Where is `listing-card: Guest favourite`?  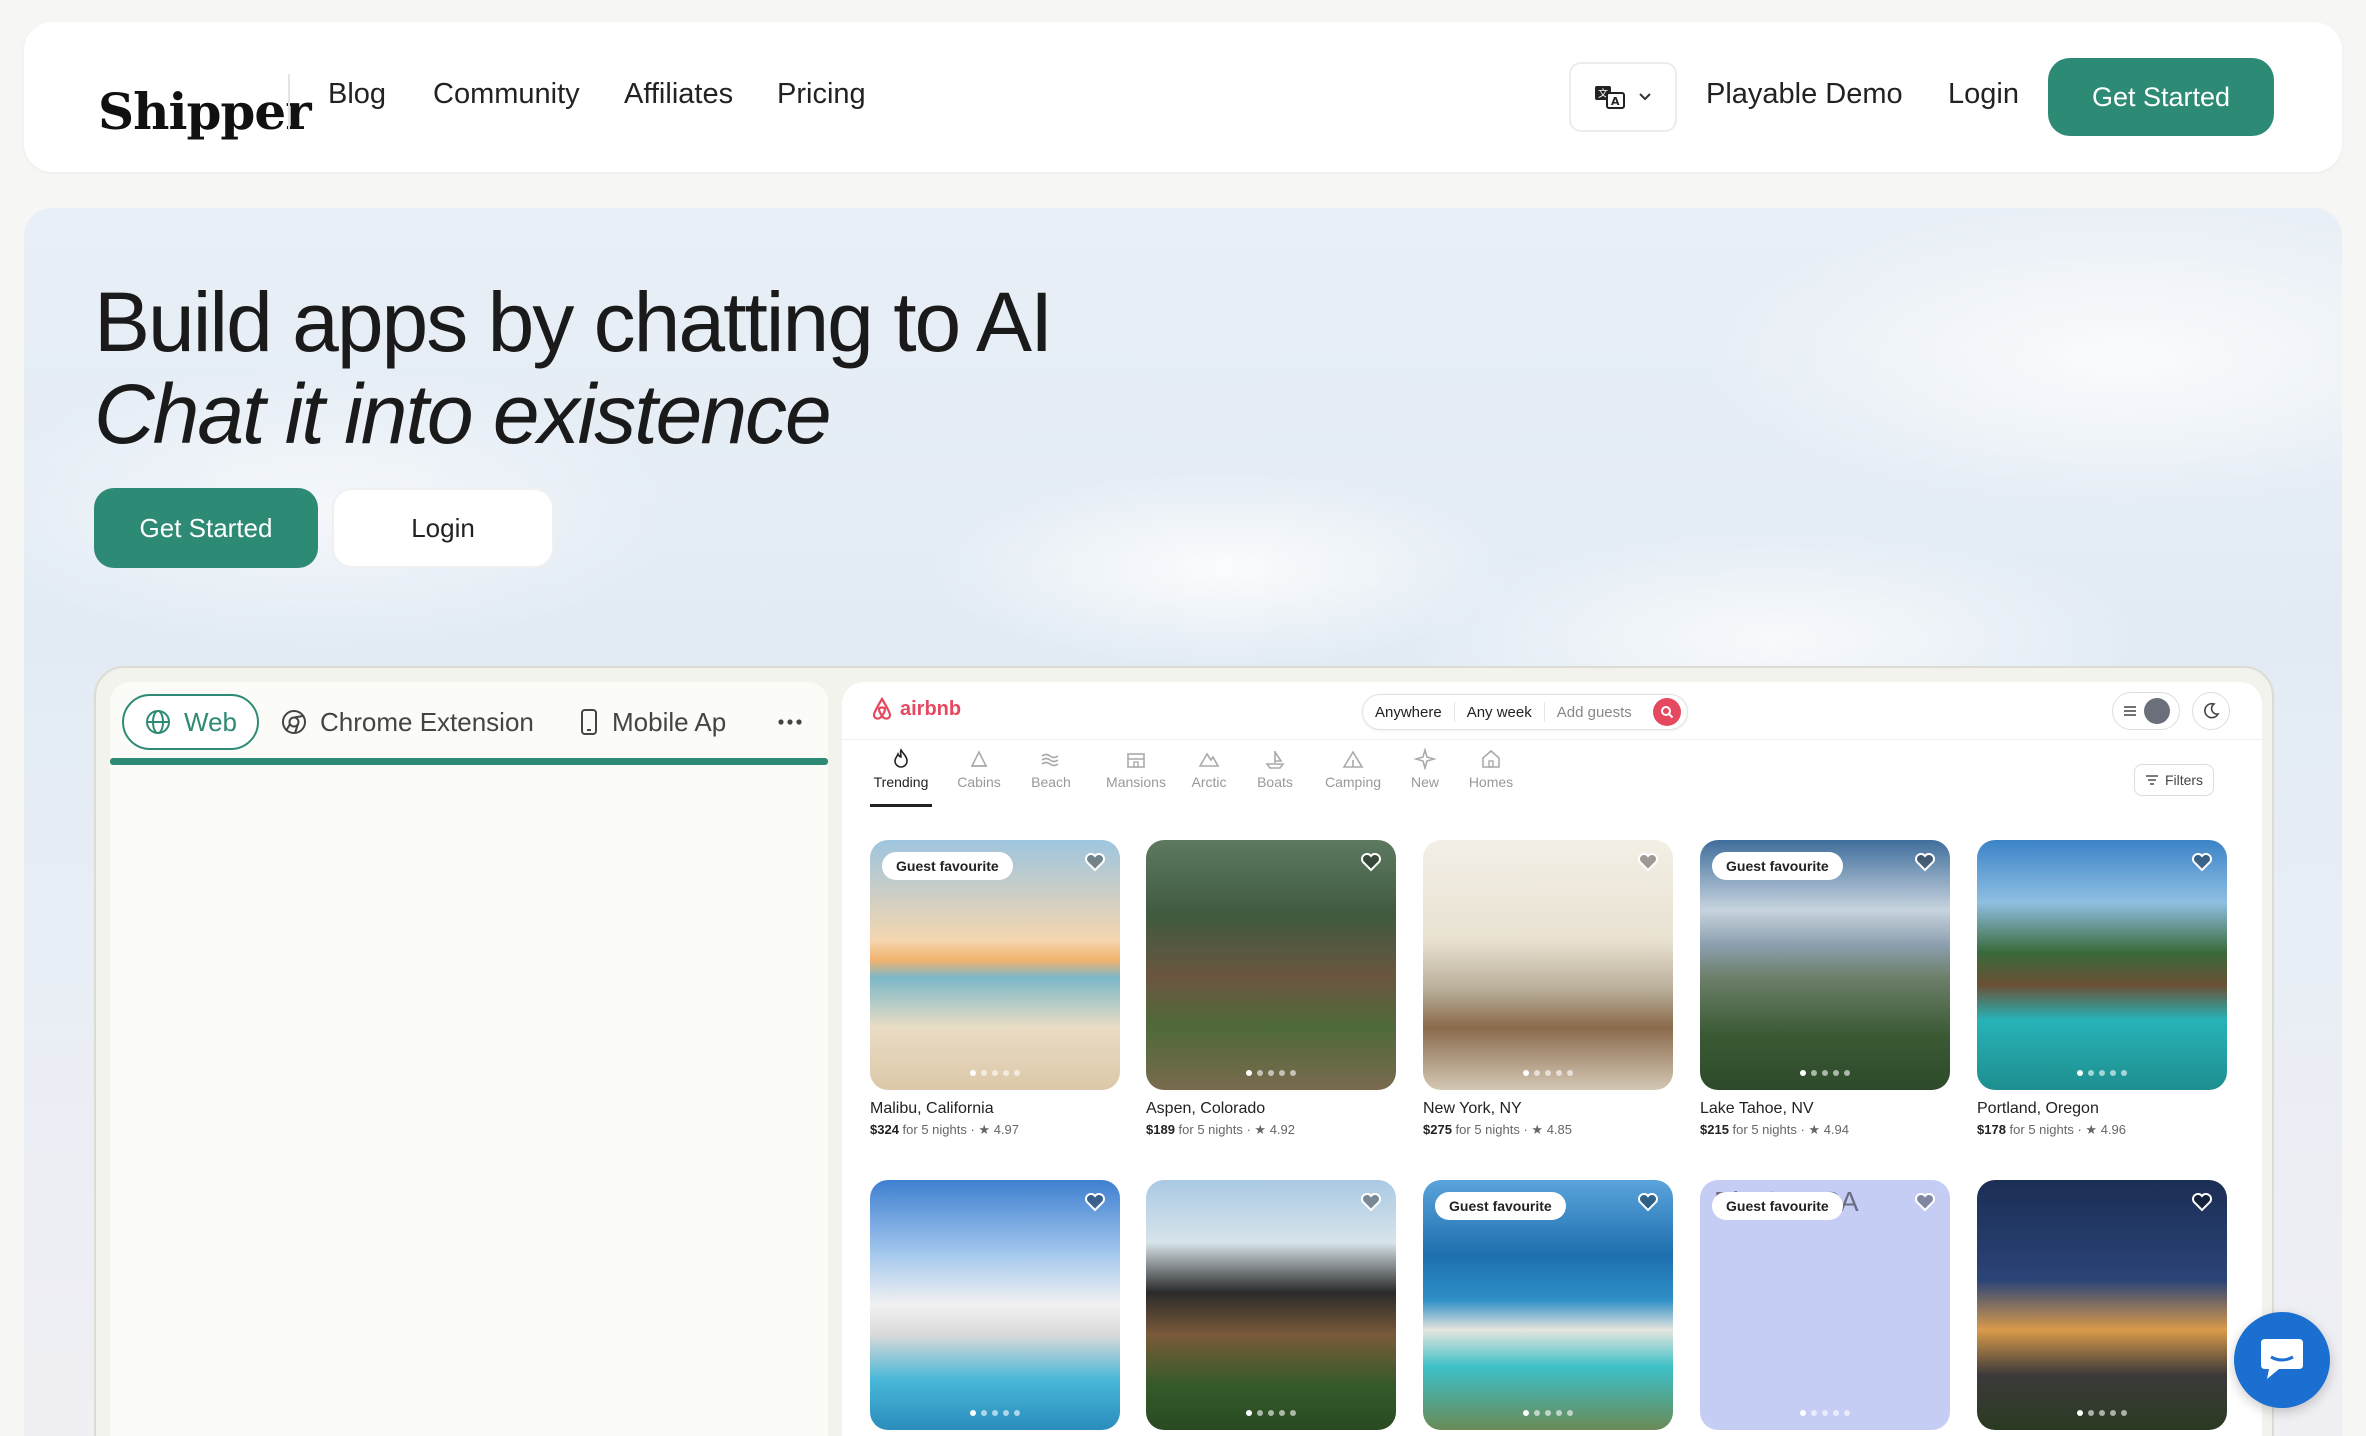
listing-card: Guest favourite is located at coordinates (1548, 1305).